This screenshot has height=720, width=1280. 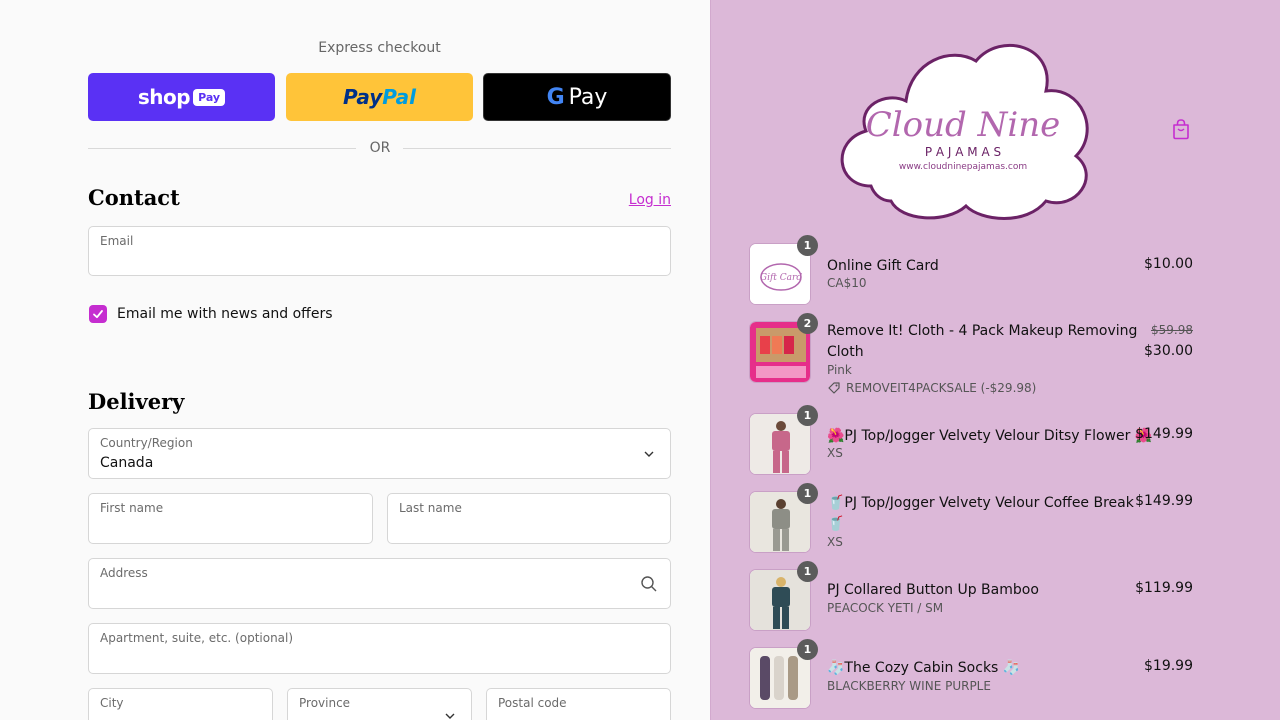 I want to click on item-name: PJ Collared Button Up Bamboo, so click(x=933, y=590).